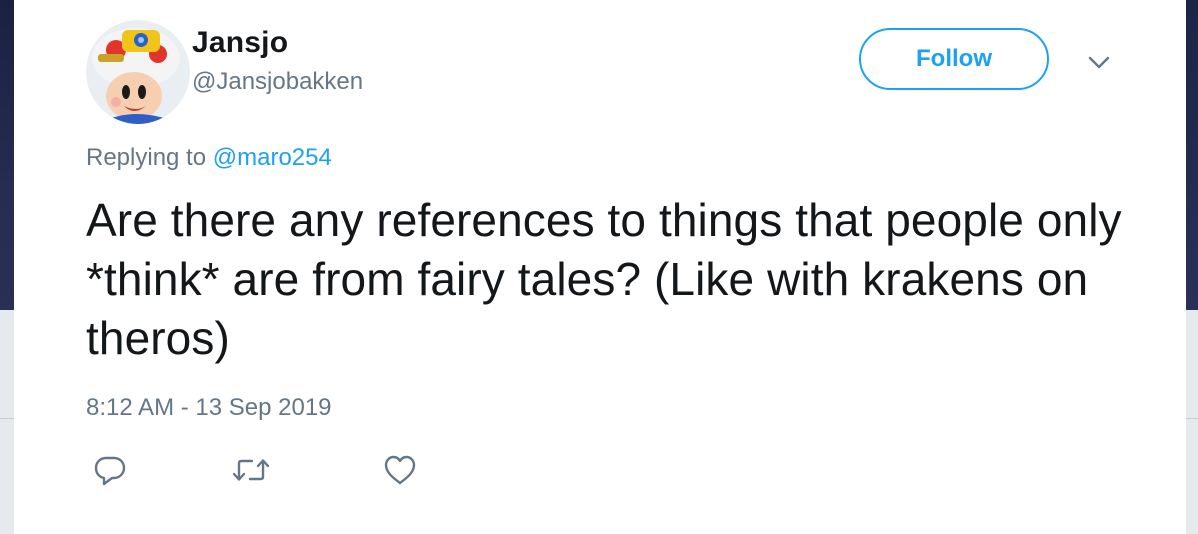 Image resolution: width=1198 pixels, height=534 pixels. What do you see at coordinates (7, 155) in the screenshot?
I see `background-edge-left` at bounding box center [7, 155].